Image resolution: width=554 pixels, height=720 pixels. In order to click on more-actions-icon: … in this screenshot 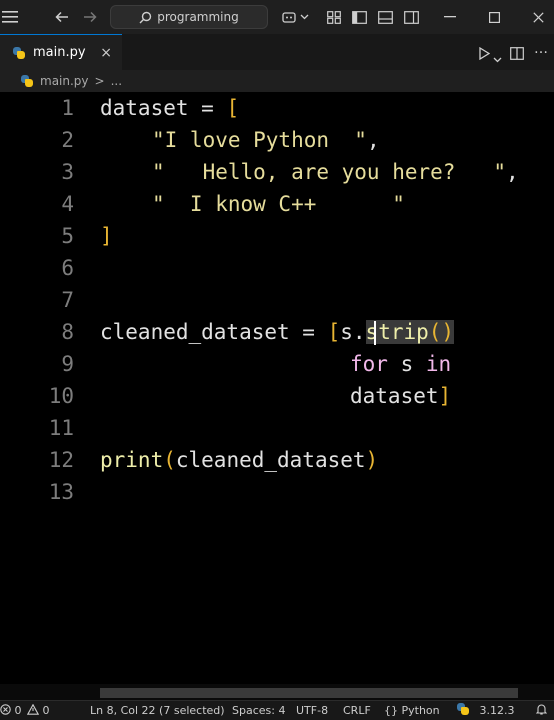, I will do `click(541, 49)`.